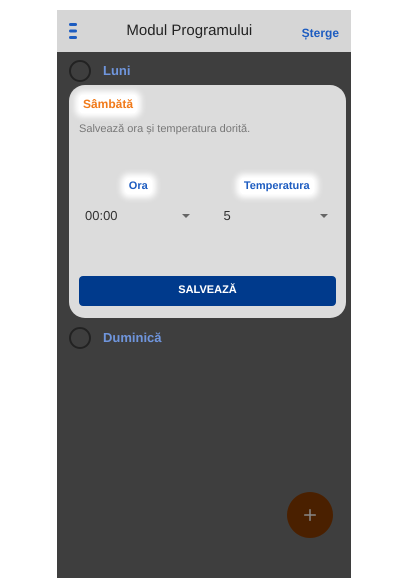 The width and height of the screenshot is (408, 578). I want to click on plus-icon, so click(310, 515).